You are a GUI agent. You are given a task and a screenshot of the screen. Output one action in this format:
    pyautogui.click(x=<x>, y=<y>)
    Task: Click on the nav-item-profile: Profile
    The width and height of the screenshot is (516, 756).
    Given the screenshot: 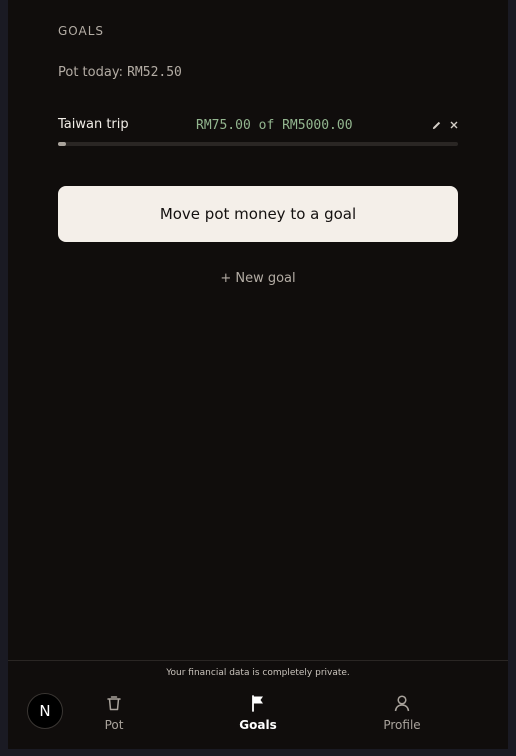 What is the action you would take?
    pyautogui.click(x=402, y=715)
    